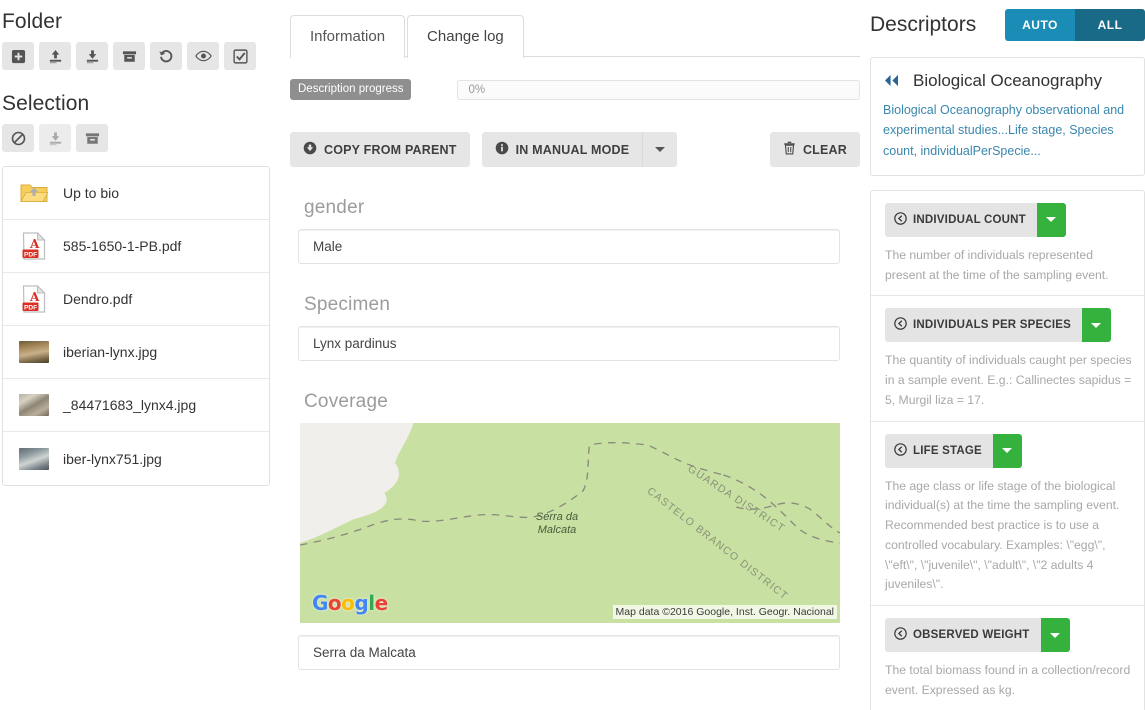 Image resolution: width=1145 pixels, height=710 pixels. I want to click on selection-toolbar, so click(136, 138).